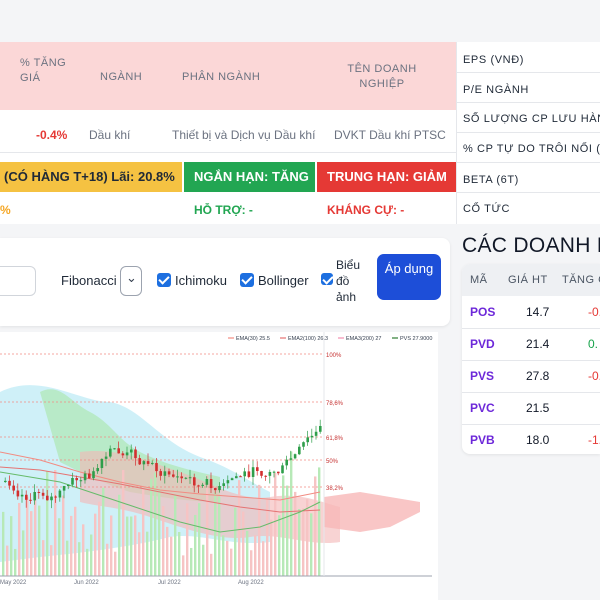 The height and width of the screenshot is (600, 600). What do you see at coordinates (110, 135) in the screenshot?
I see `value-industry: Dầu khí` at bounding box center [110, 135].